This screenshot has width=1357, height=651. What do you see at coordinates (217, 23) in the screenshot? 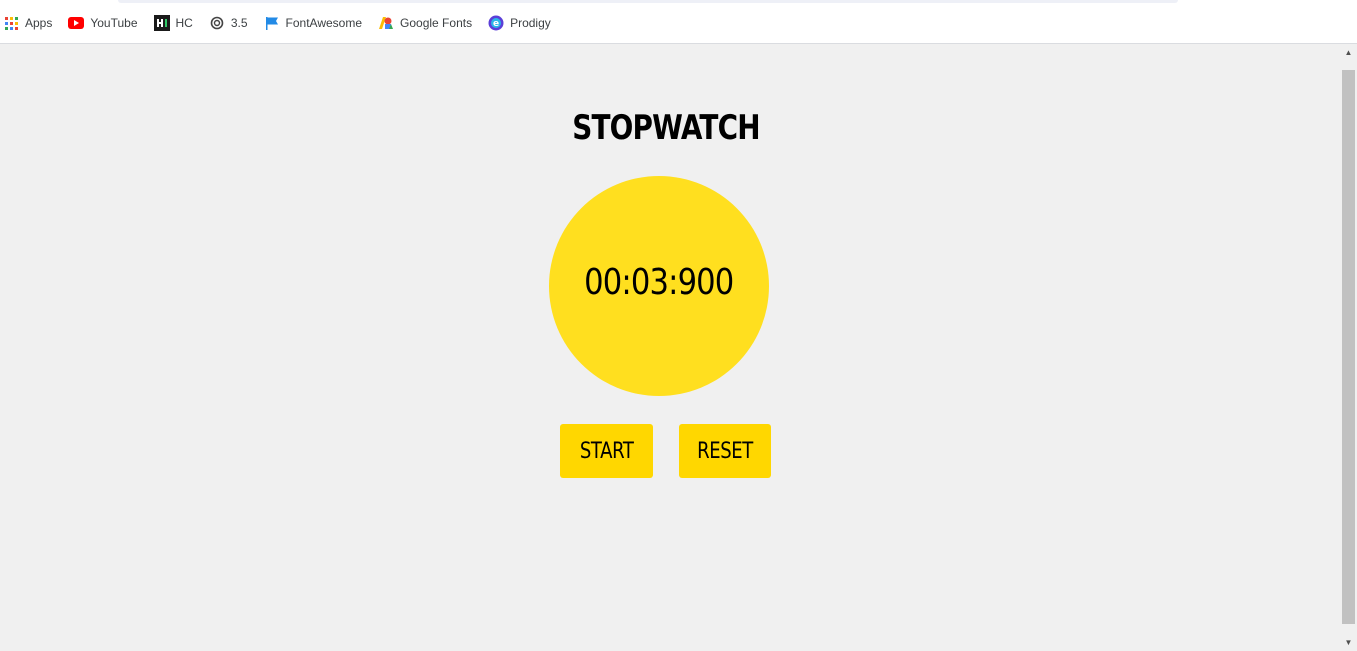
I see `openai-icon` at bounding box center [217, 23].